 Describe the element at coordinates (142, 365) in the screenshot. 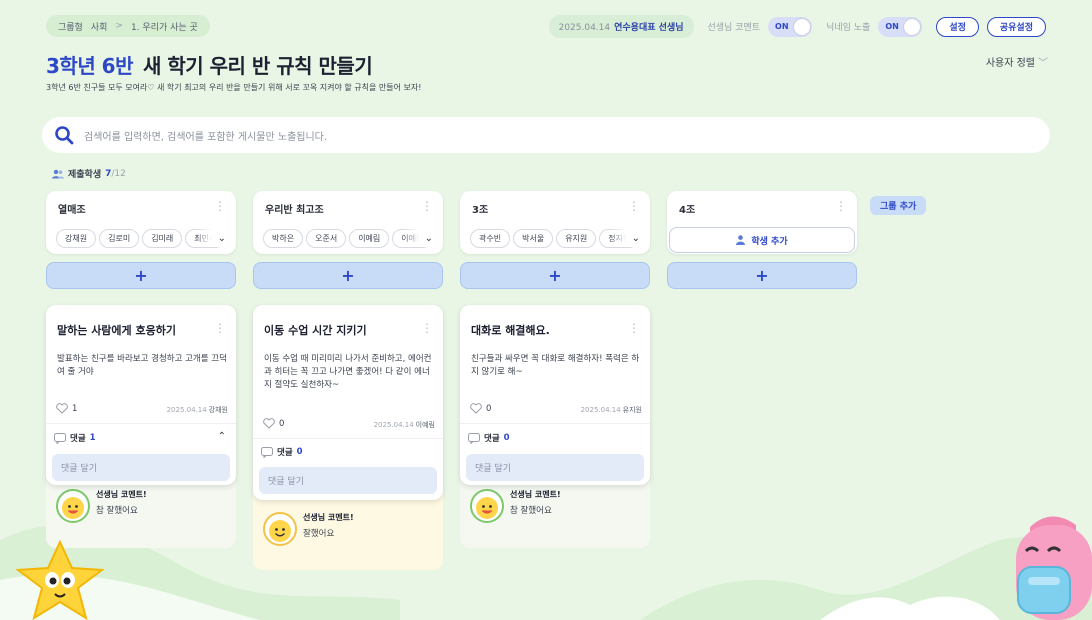

I see `post-body: 발표하는 친구를 바라보고 경청하고 고개를 끄덕여 줄 거야` at that location.